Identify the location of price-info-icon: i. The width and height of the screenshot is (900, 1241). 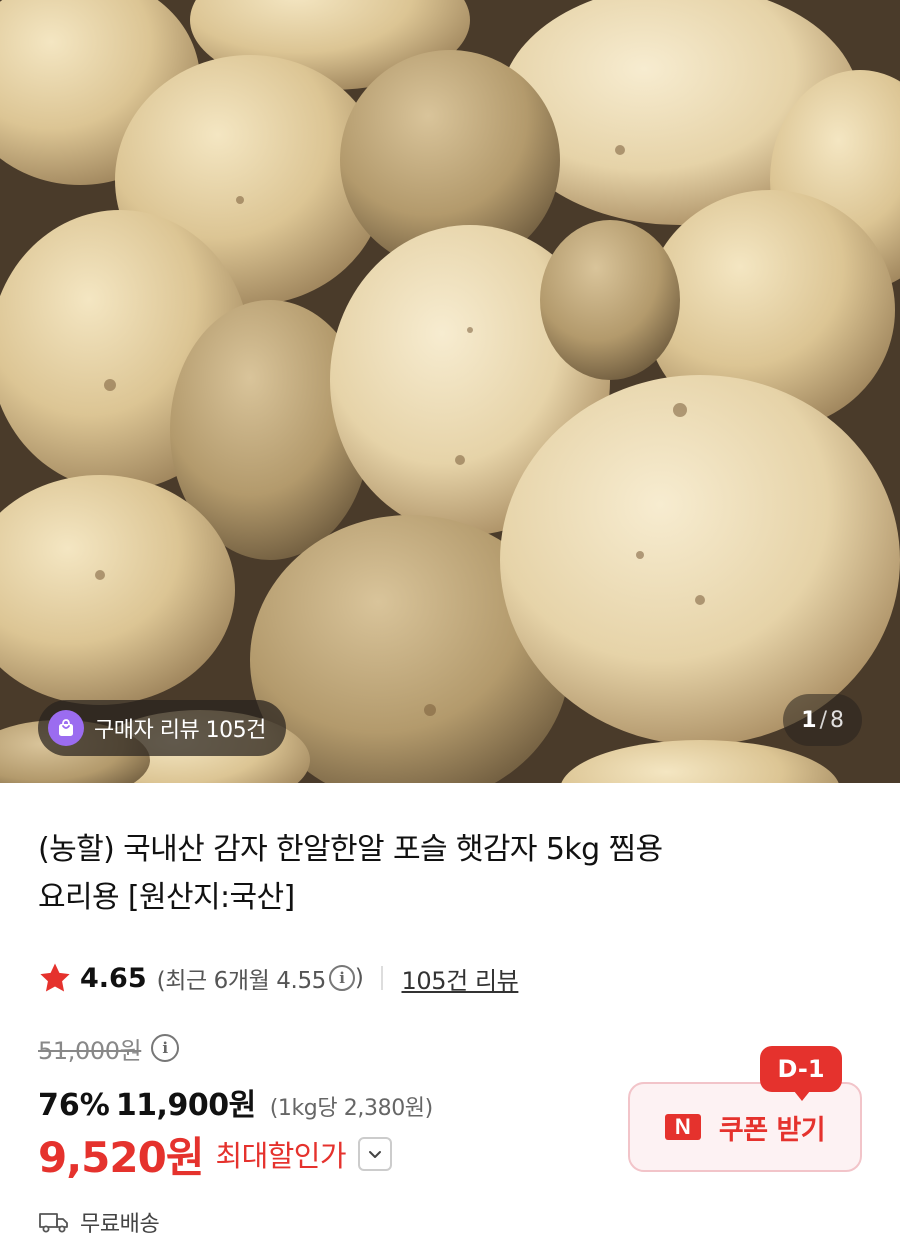
(165, 1048).